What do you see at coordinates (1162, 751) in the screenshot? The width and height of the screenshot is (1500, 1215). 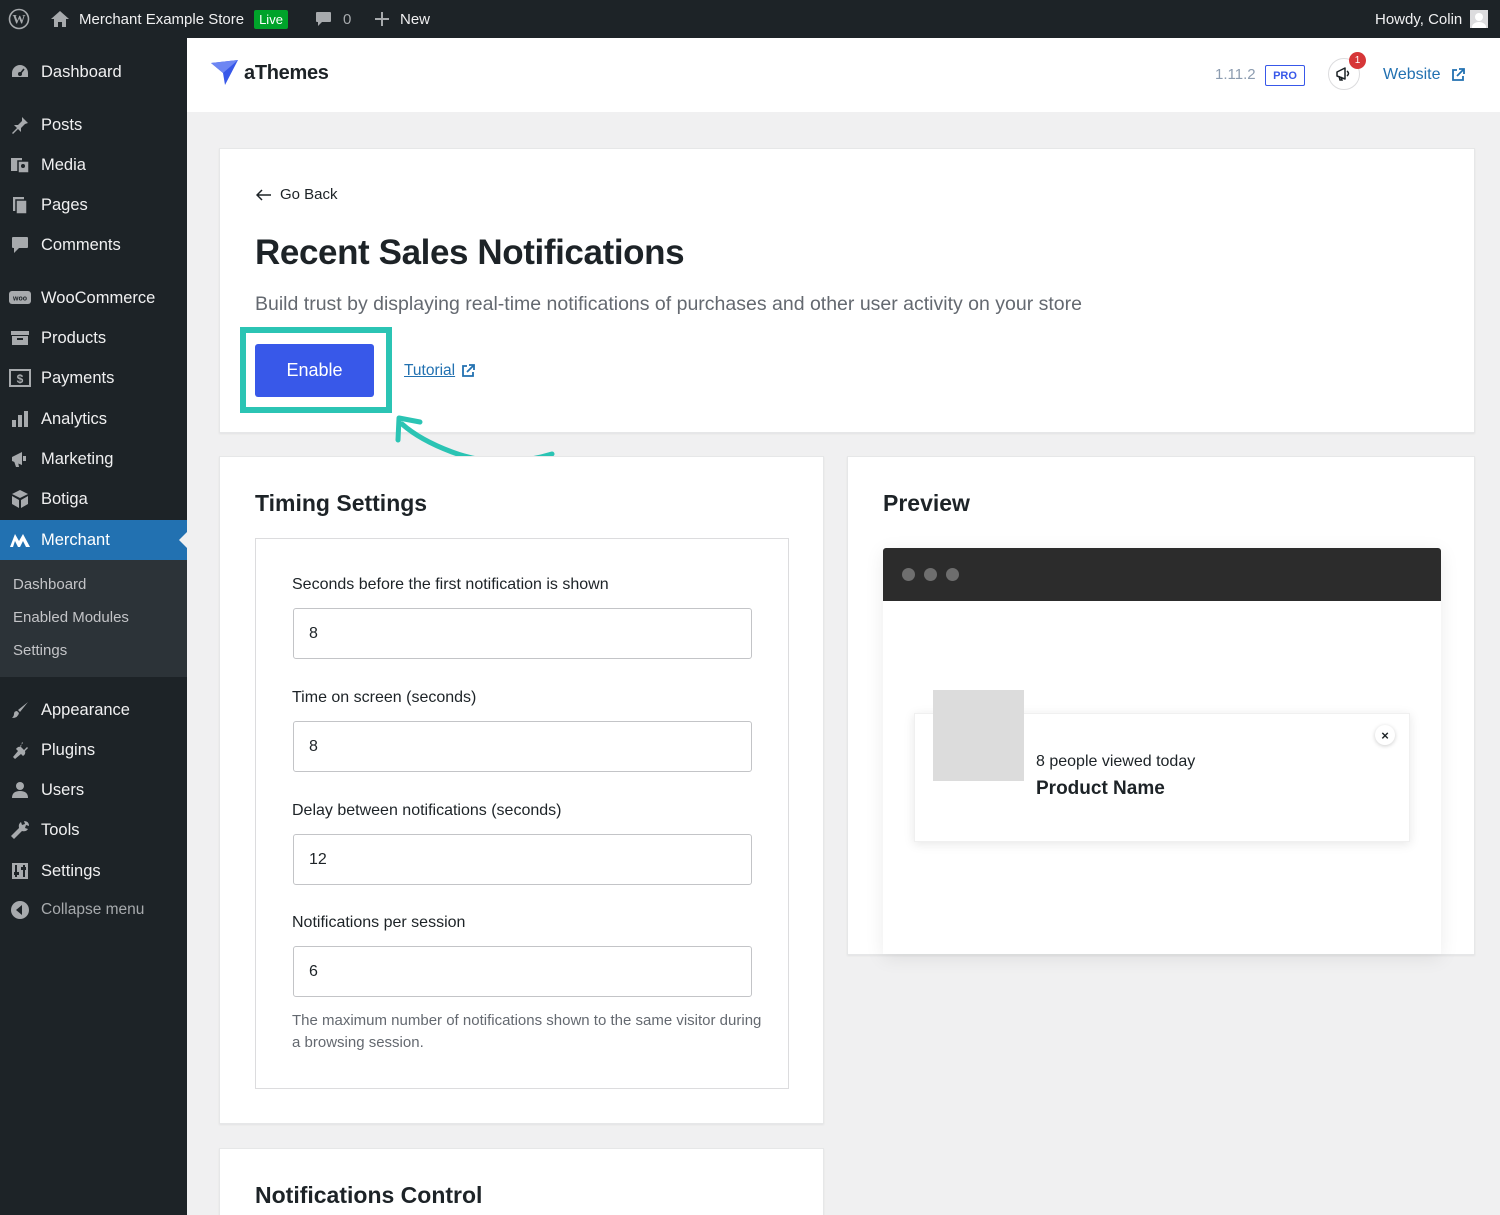 I see `browser-mockup: 8 people viewed today Product Name ×` at bounding box center [1162, 751].